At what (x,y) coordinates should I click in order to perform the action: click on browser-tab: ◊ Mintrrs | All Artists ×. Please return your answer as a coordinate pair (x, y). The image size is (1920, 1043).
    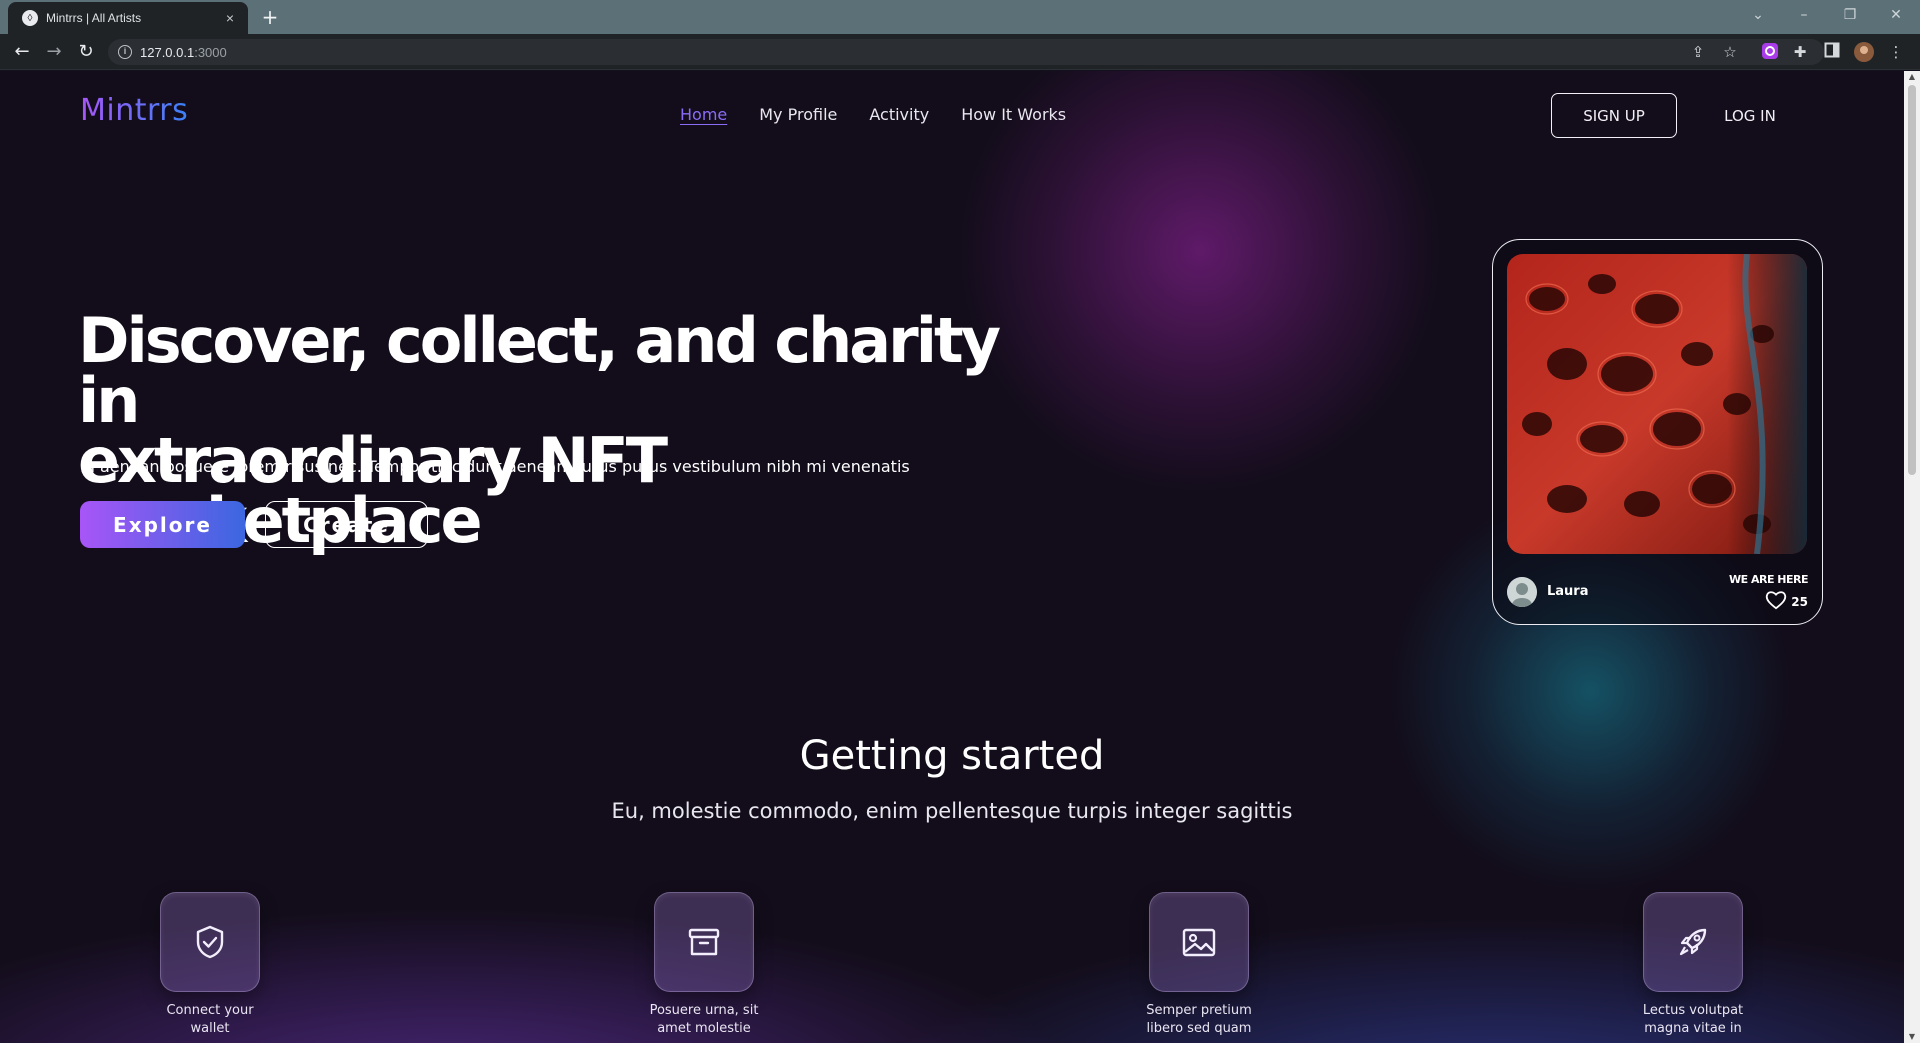
    Looking at the image, I should click on (128, 18).